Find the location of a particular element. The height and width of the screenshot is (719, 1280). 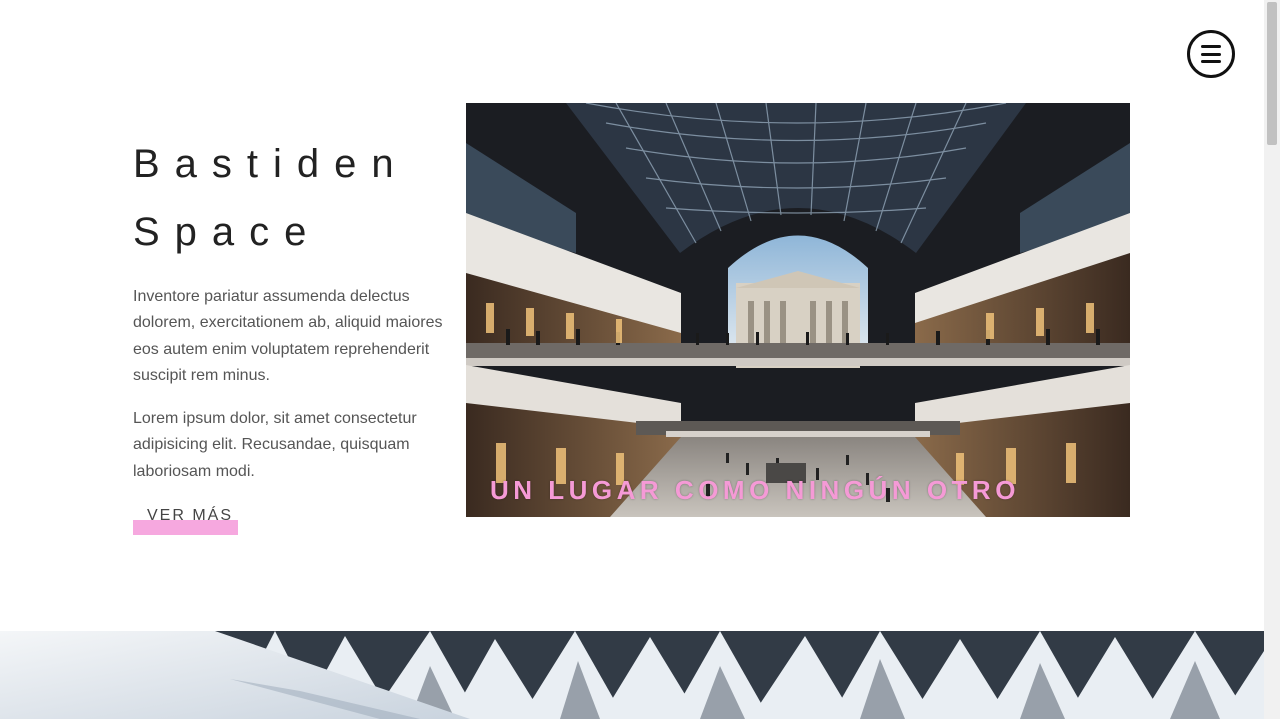

hamburger-menu-icon is located at coordinates (1211, 54).